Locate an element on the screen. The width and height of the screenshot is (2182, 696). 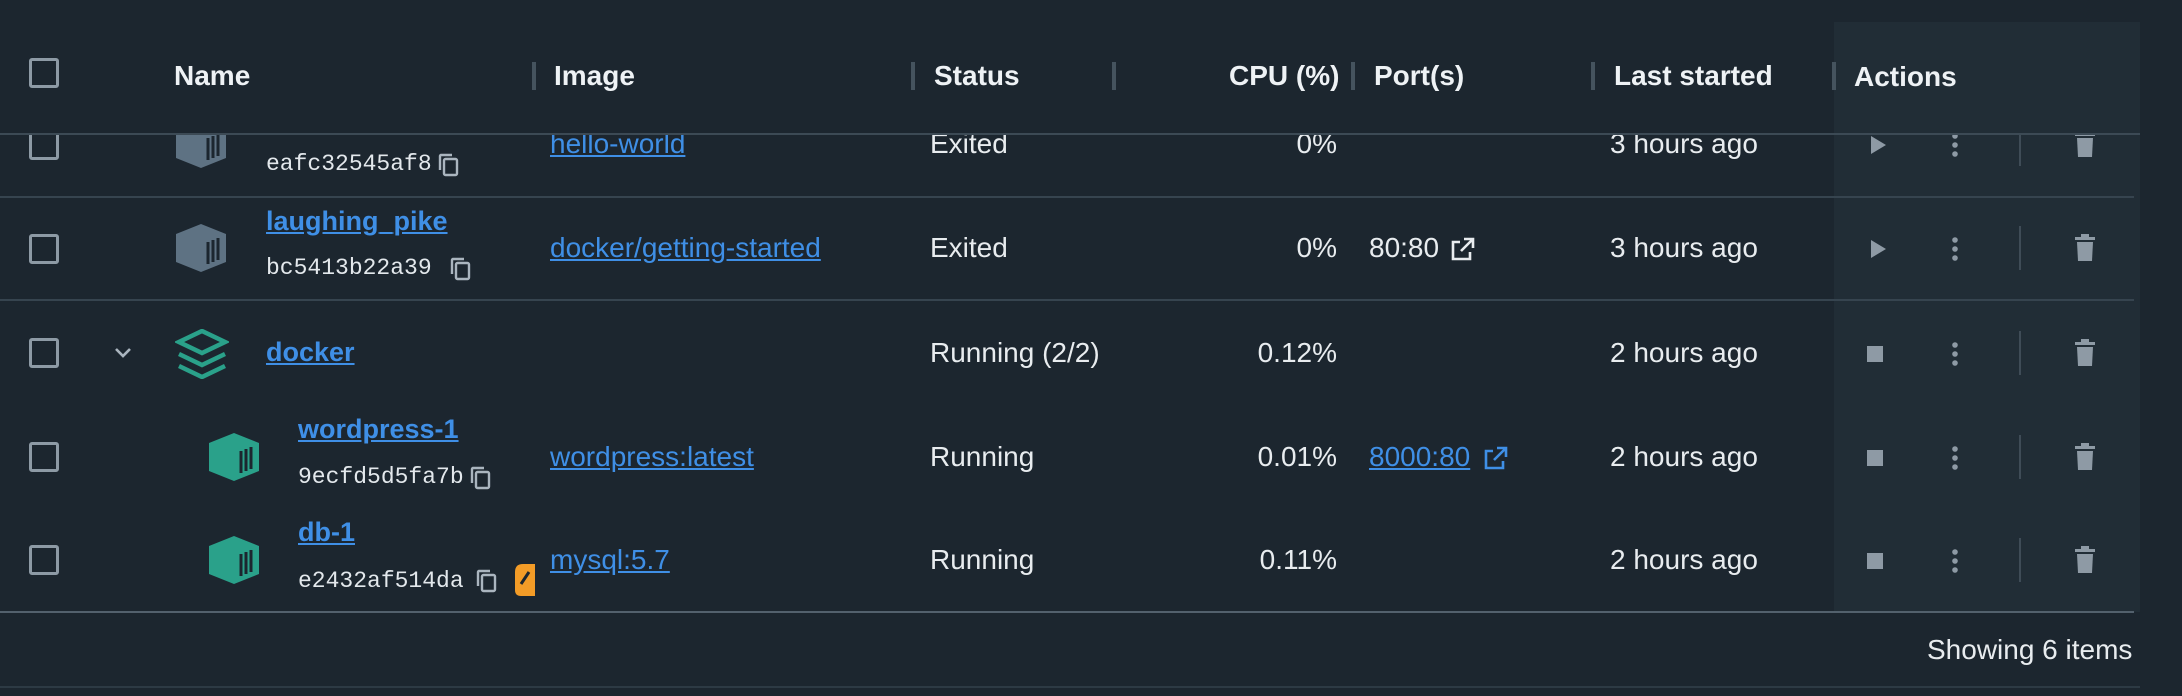
table-bottom-border is located at coordinates (1067, 612).